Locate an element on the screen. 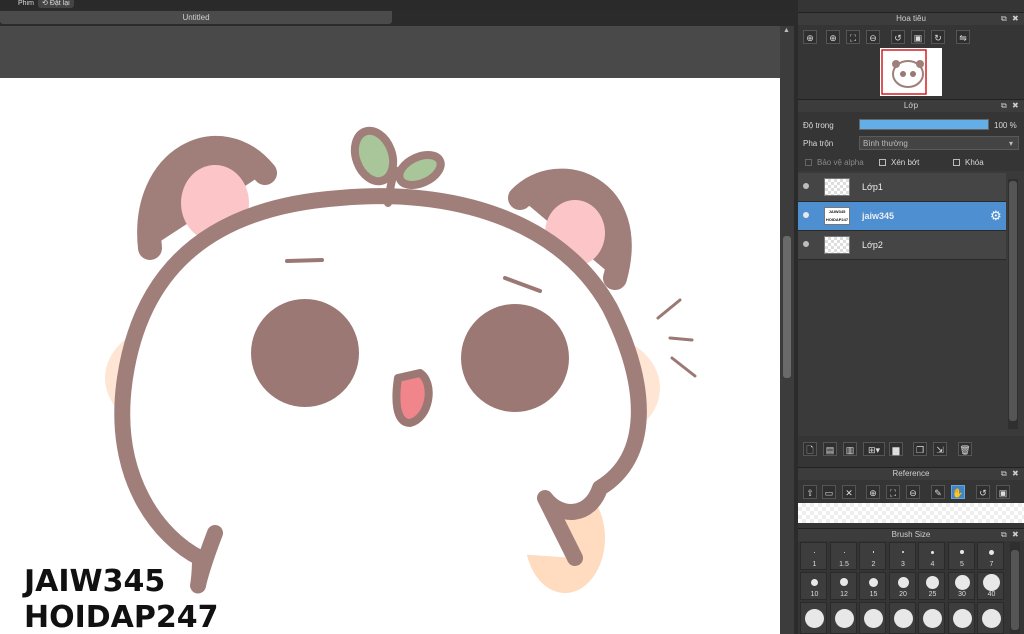  layer-row: Lớp1 is located at coordinates (902, 187).